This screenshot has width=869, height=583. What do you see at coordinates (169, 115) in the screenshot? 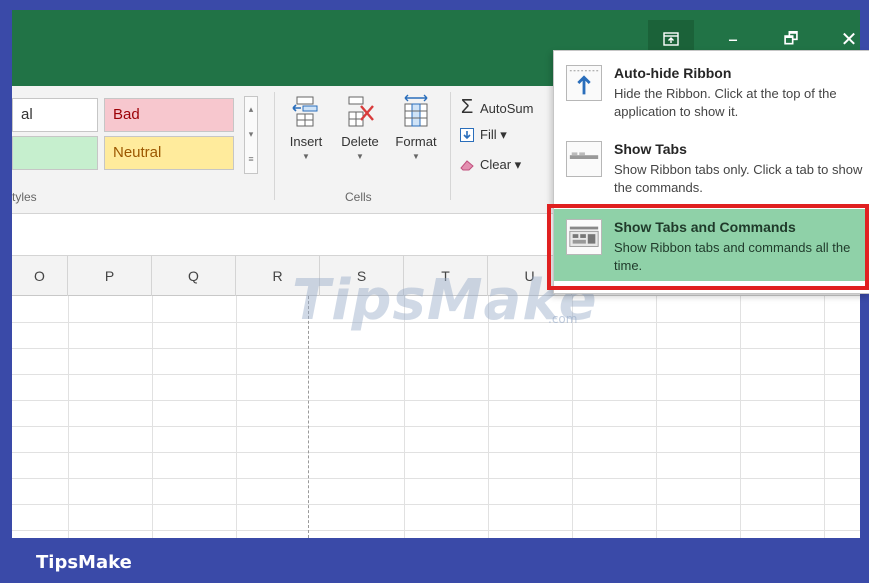
I see `cell-style-bad: Bad` at bounding box center [169, 115].